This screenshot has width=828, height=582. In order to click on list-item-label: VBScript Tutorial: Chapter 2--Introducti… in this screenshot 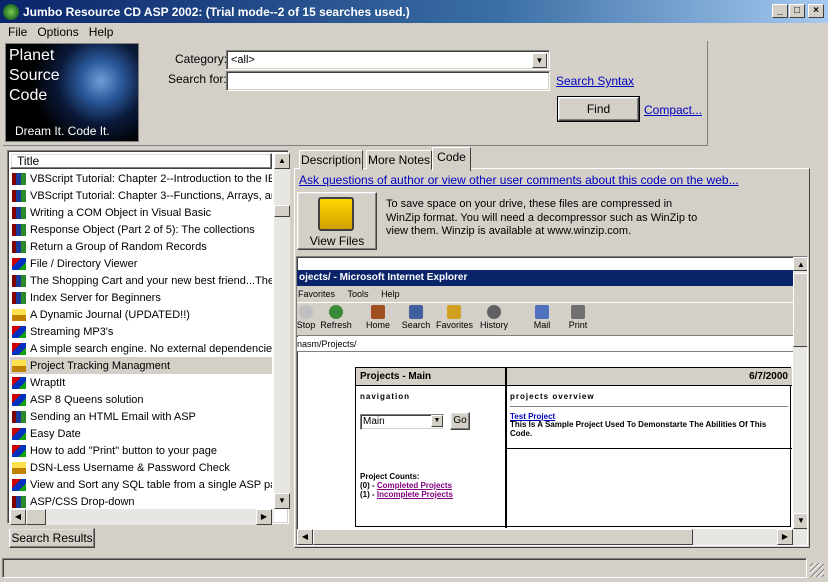, I will do `click(151, 178)`.